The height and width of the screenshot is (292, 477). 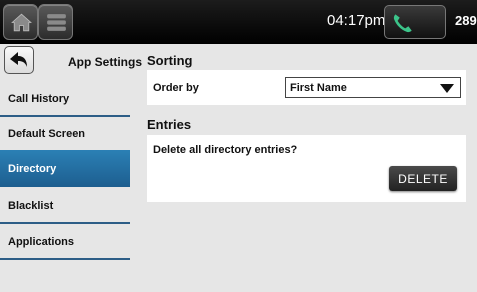 I want to click on menu-button, so click(x=55, y=22).